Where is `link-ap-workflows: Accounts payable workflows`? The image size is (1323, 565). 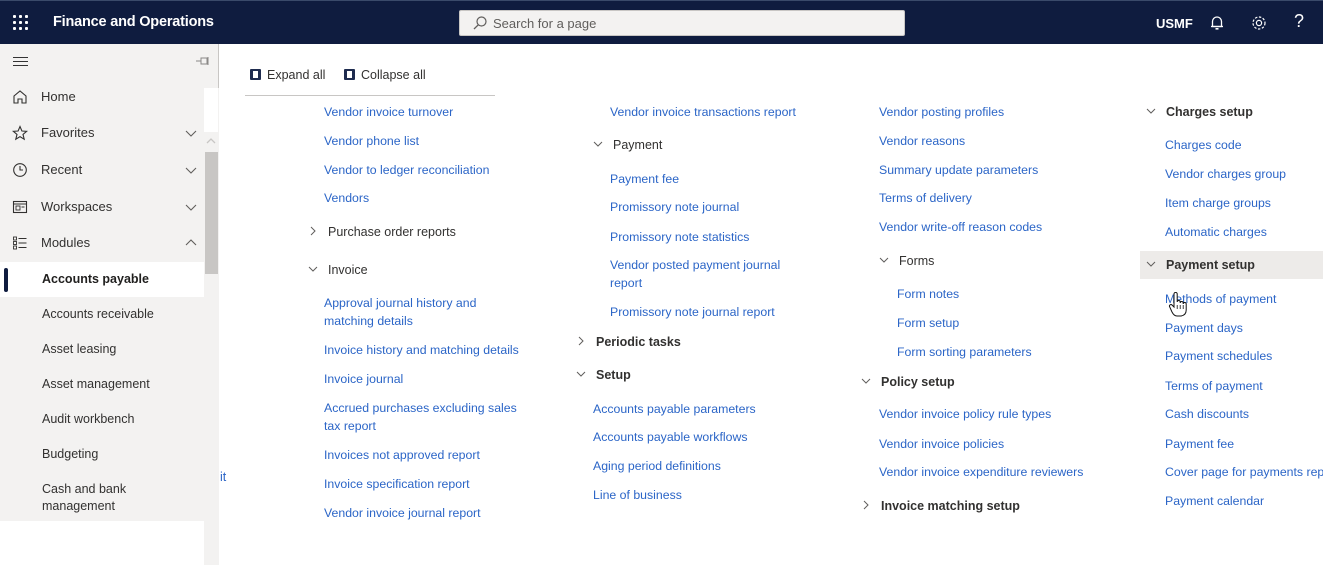
link-ap-workflows: Accounts payable workflows is located at coordinates (670, 438).